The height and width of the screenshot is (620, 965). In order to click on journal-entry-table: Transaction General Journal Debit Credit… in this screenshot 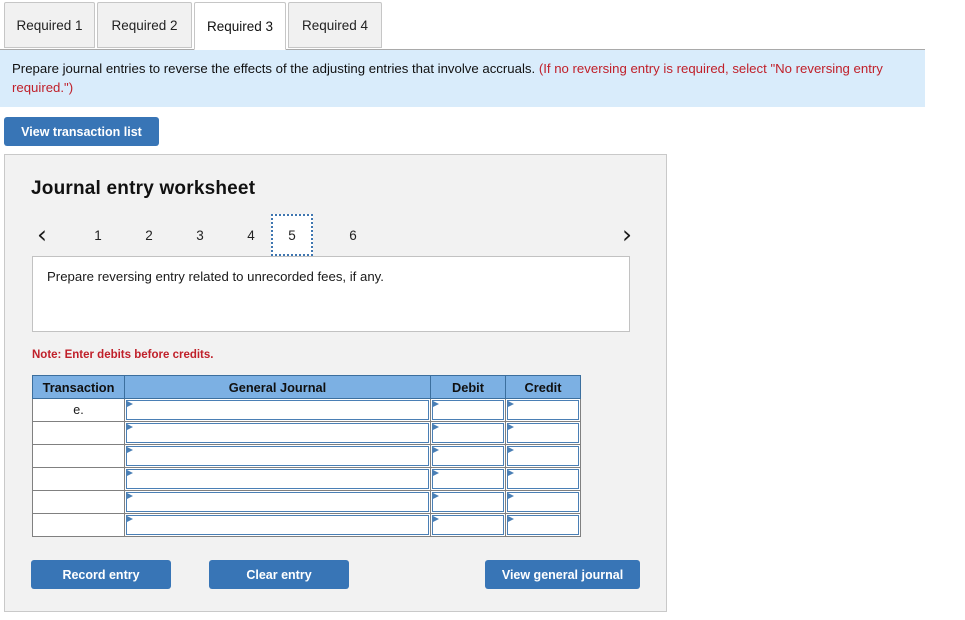, I will do `click(306, 456)`.